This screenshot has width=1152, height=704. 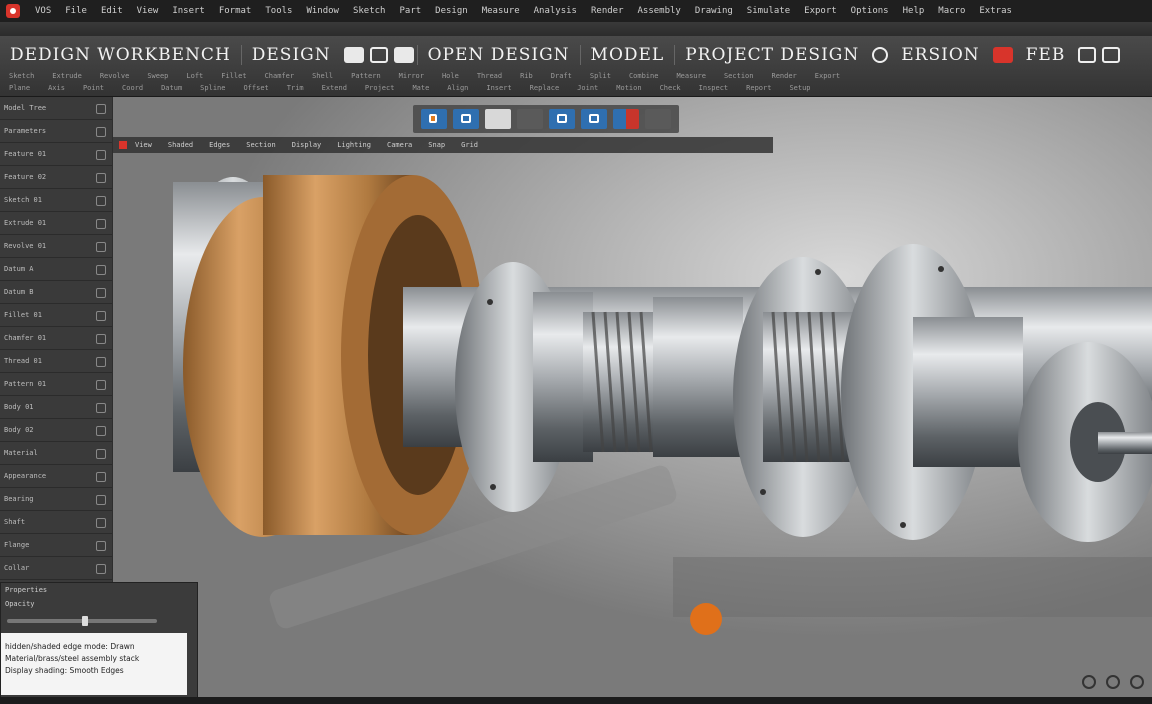 What do you see at coordinates (120, 55) in the screenshot?
I see `ribbon-tab-workbench: DEDIGN WORKBENCH` at bounding box center [120, 55].